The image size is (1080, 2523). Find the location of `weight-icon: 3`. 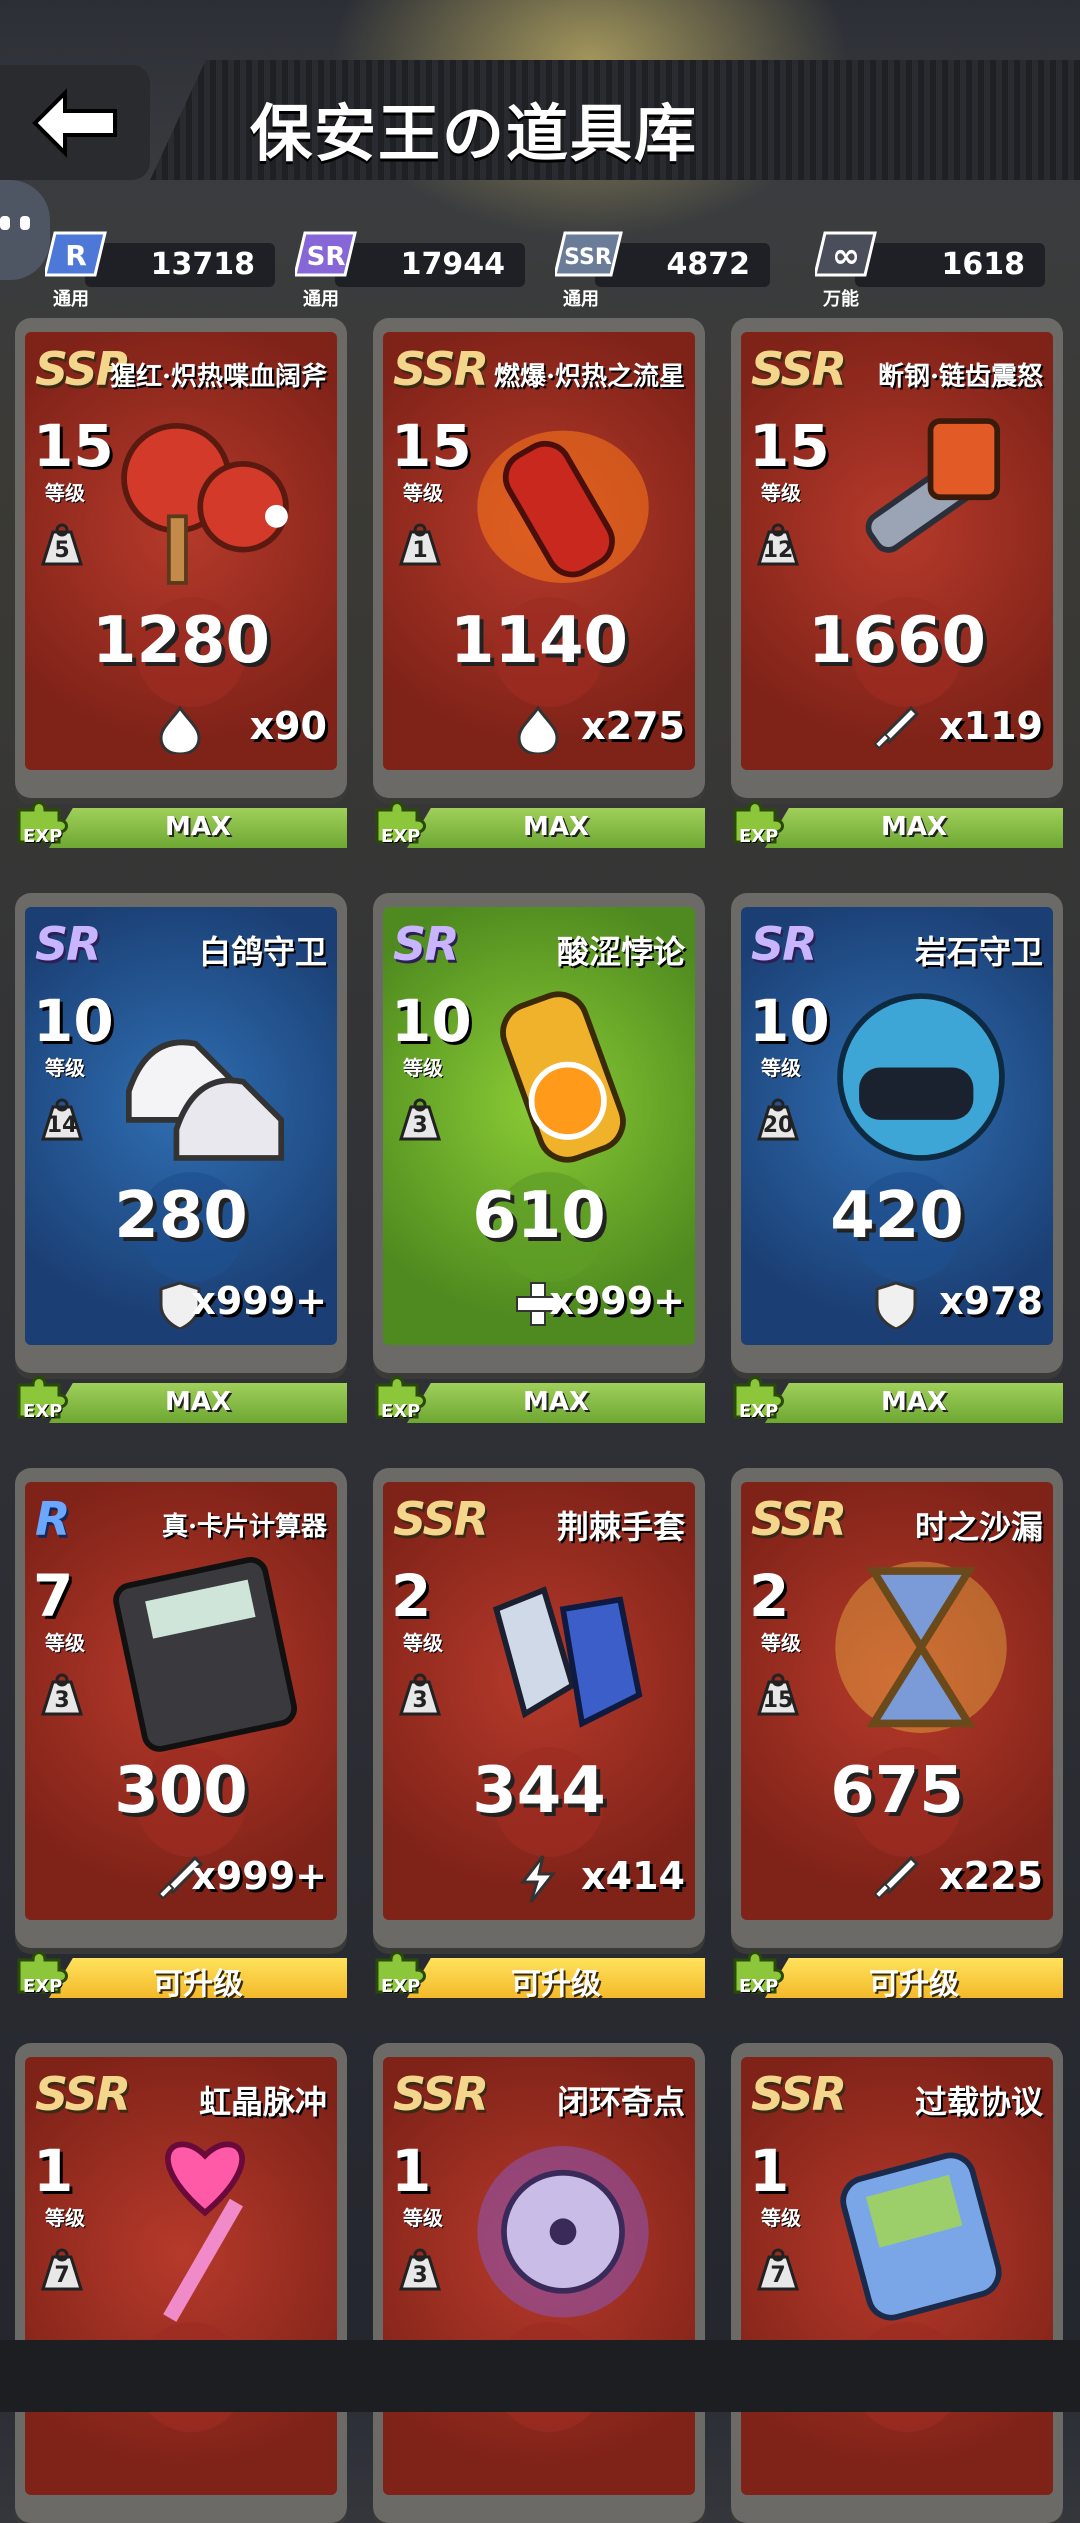

weight-icon: 3 is located at coordinates (420, 1120).